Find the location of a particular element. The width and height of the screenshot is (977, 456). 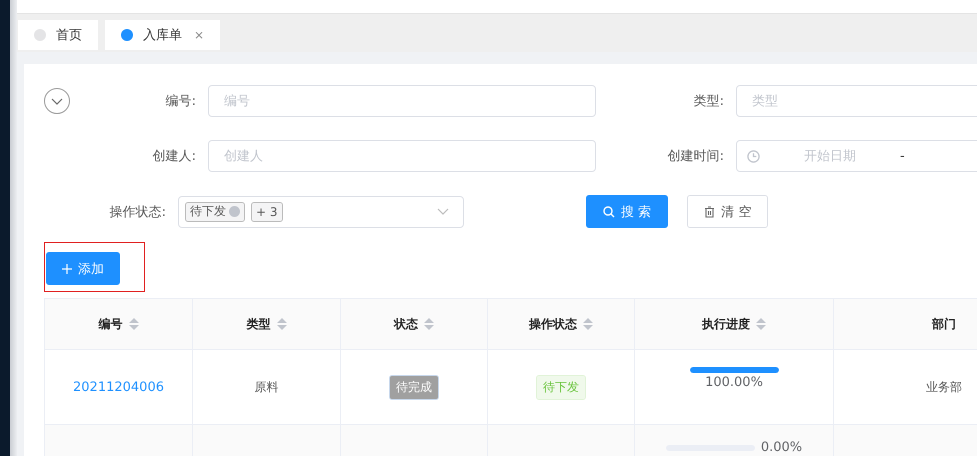

tag-remove-icon is located at coordinates (234, 211).